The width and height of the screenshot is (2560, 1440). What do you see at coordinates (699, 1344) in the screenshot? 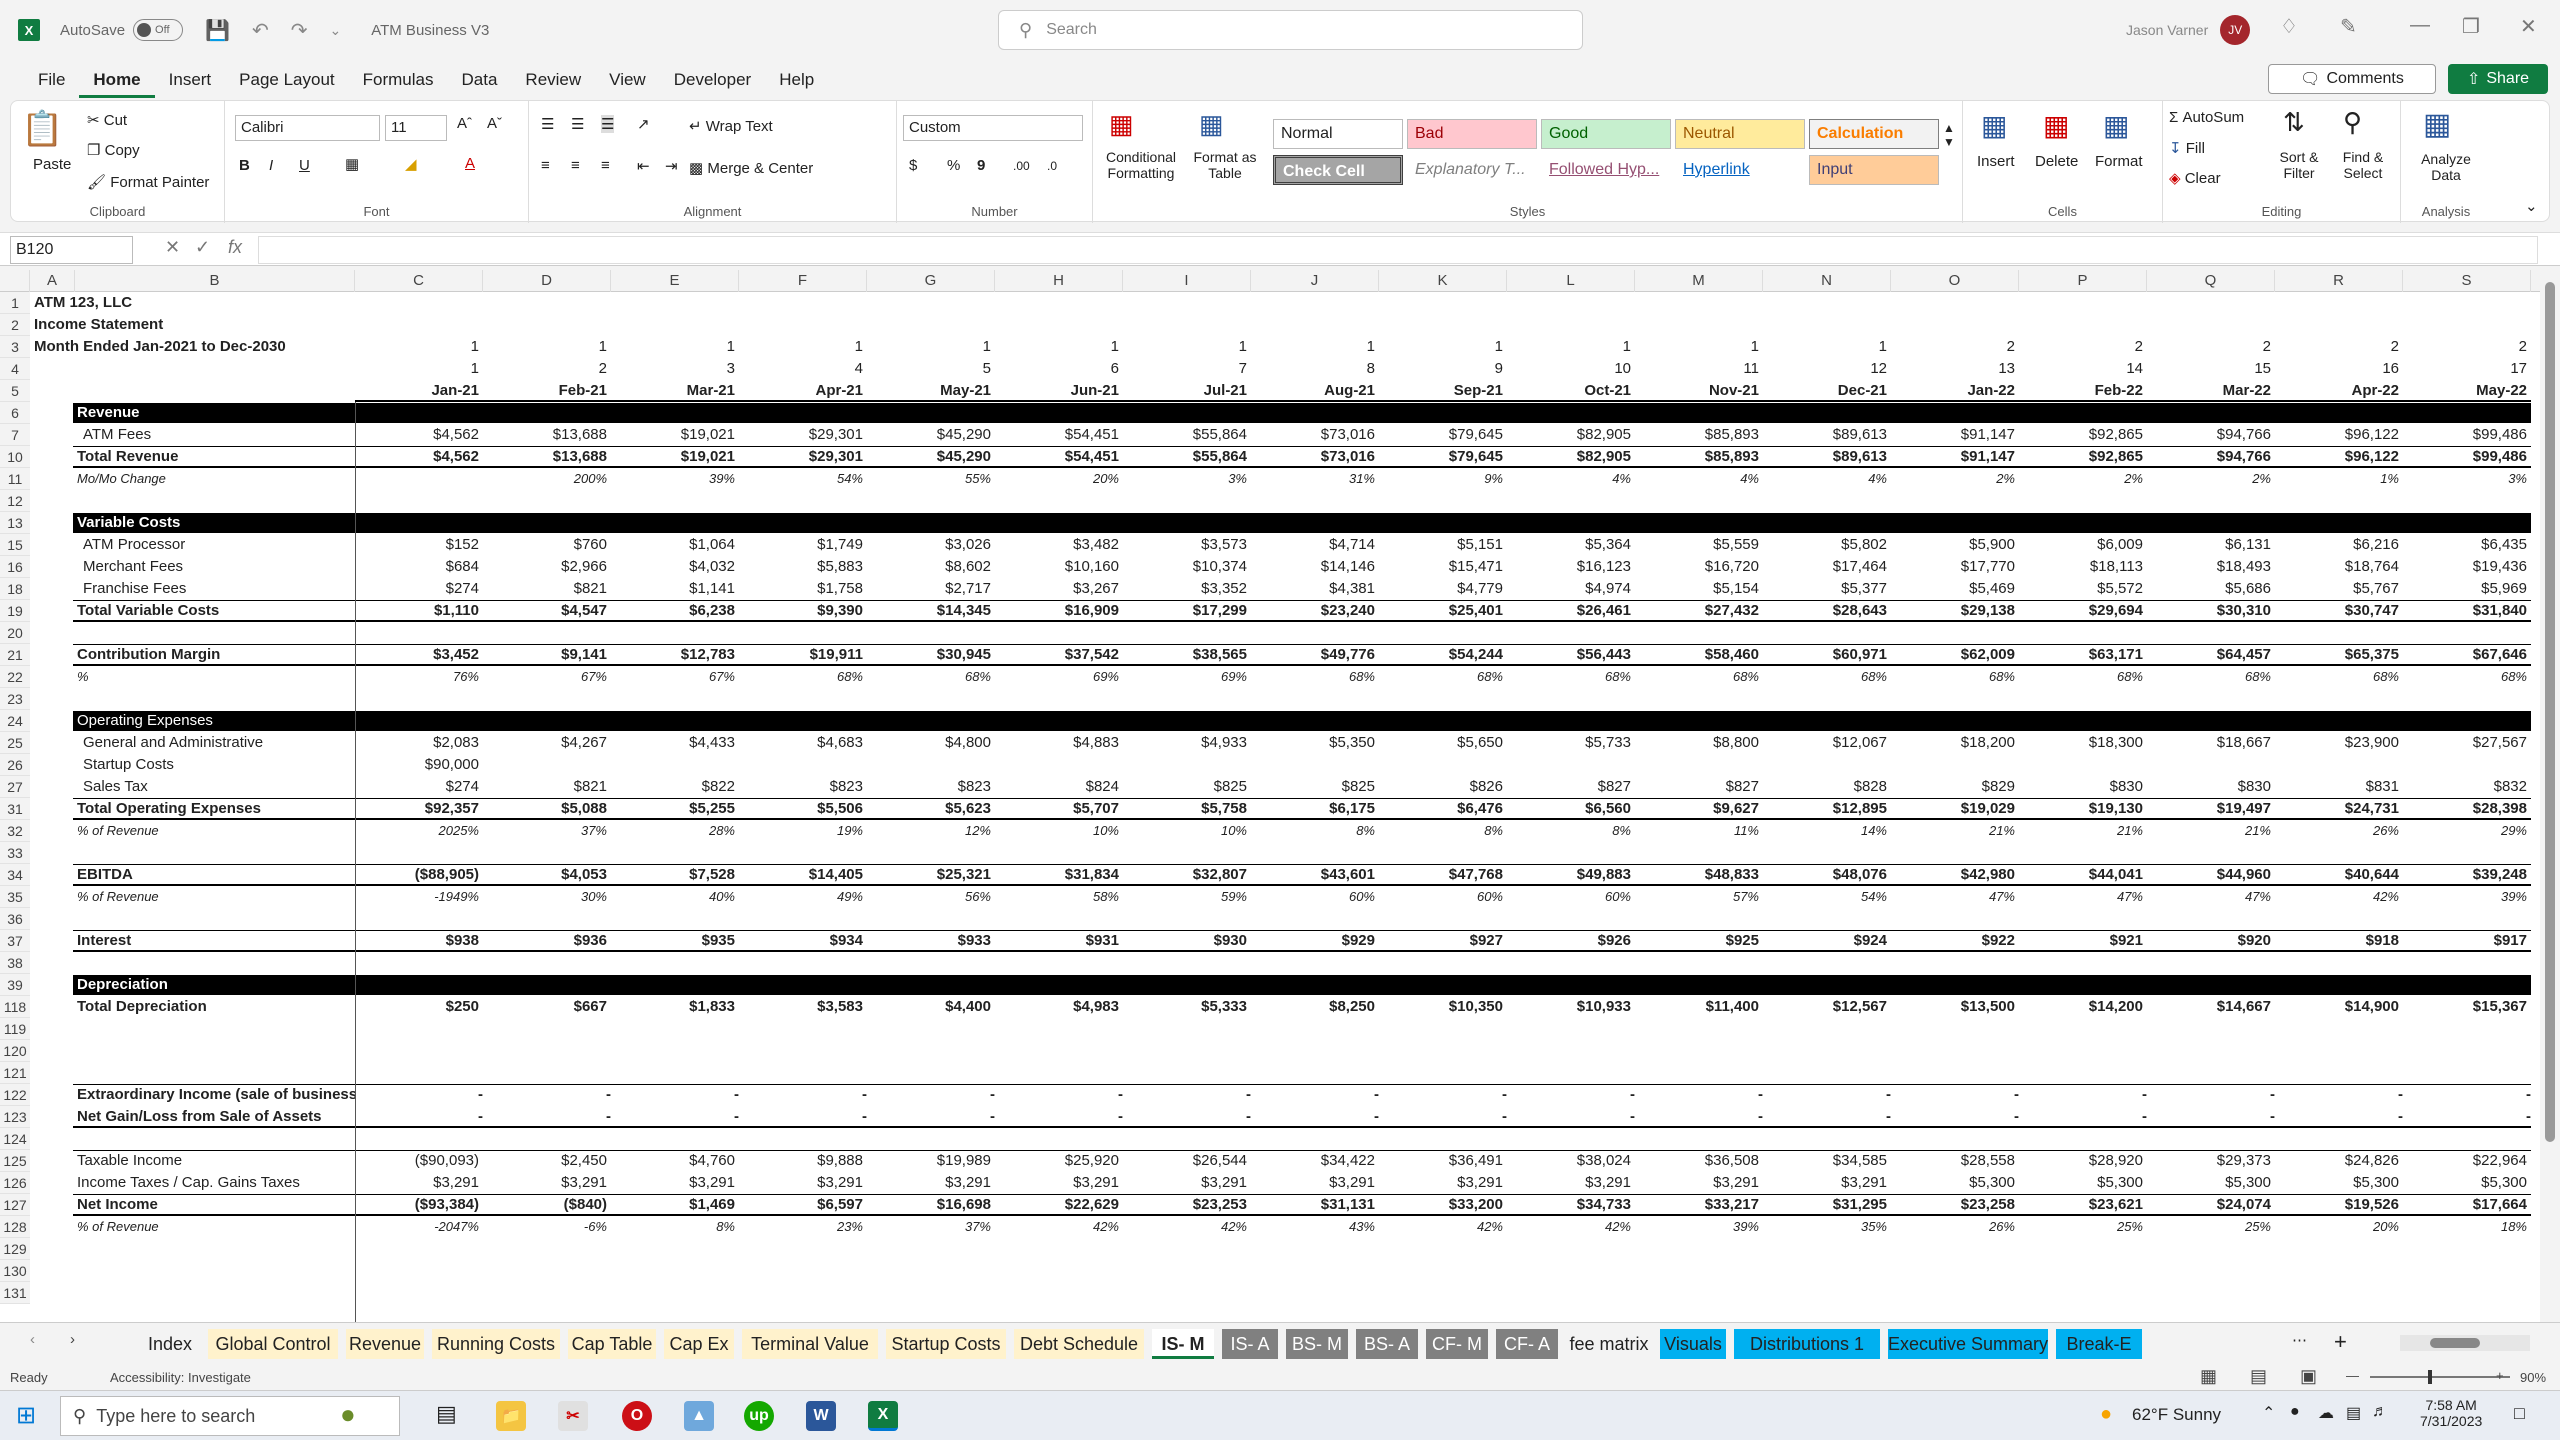
I see `sheet-tab-cap-ex: Cap Ex` at bounding box center [699, 1344].